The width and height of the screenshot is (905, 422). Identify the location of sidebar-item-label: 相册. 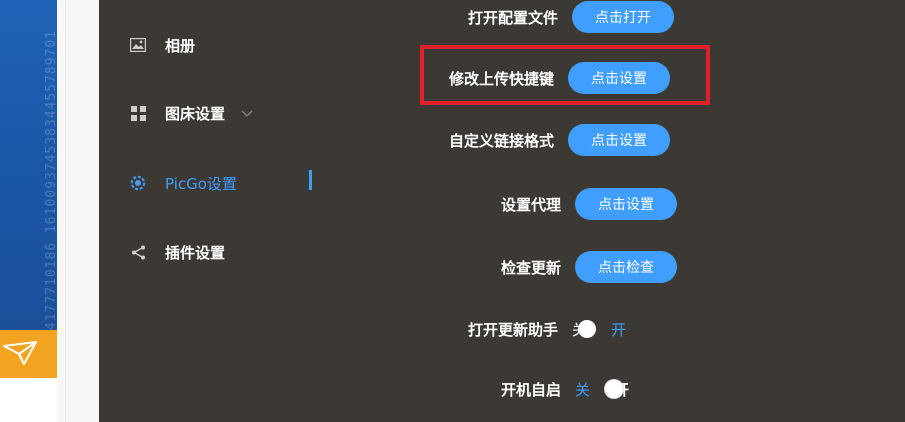
(180, 45).